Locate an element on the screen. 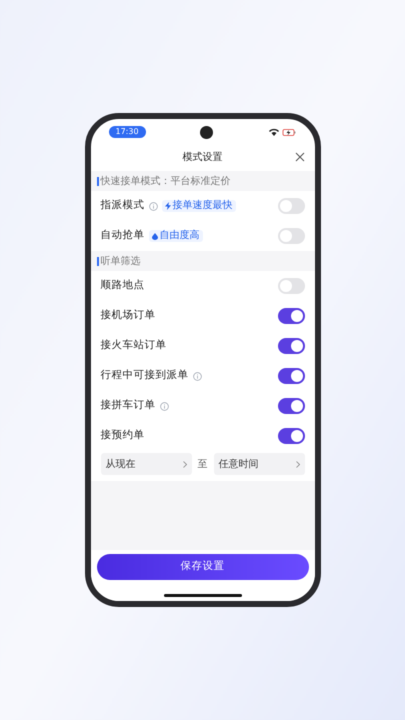 The height and width of the screenshot is (720, 405). camera-hole is located at coordinates (206, 132).